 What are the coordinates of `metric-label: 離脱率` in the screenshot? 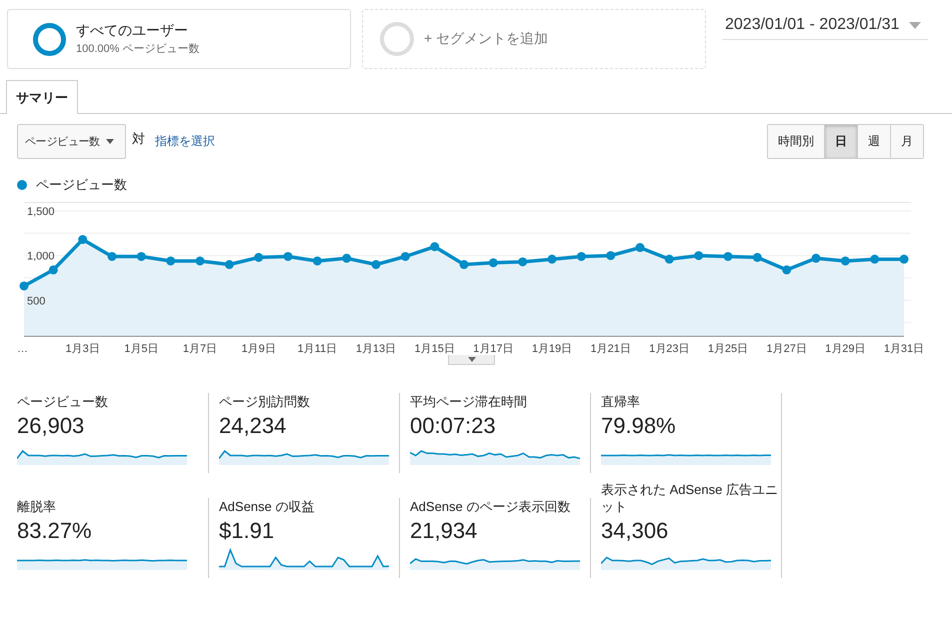 It's located at (37, 506).